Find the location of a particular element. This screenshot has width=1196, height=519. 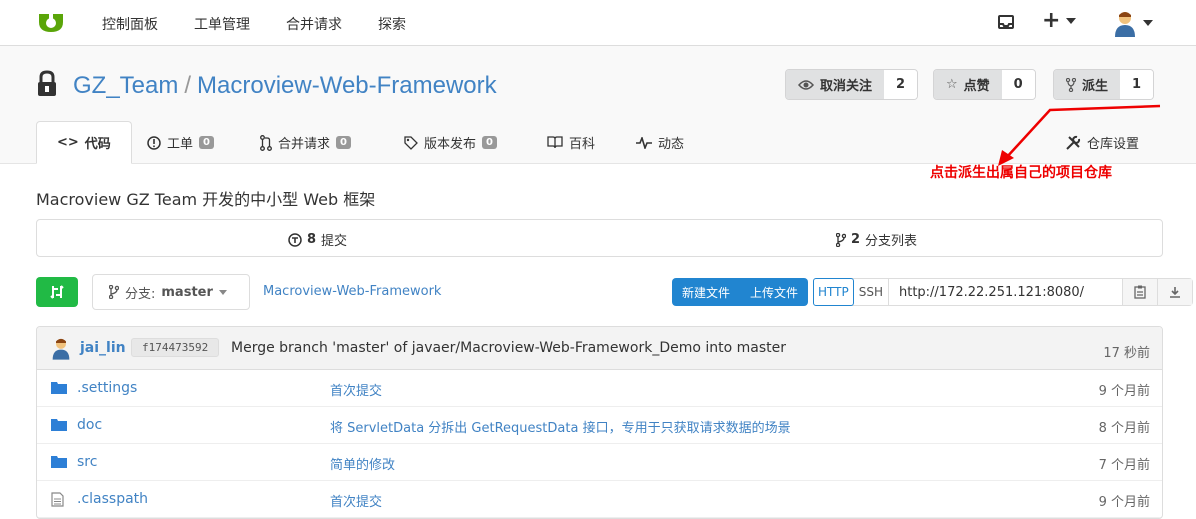

new-file-button: 新建文件 is located at coordinates (706, 292).